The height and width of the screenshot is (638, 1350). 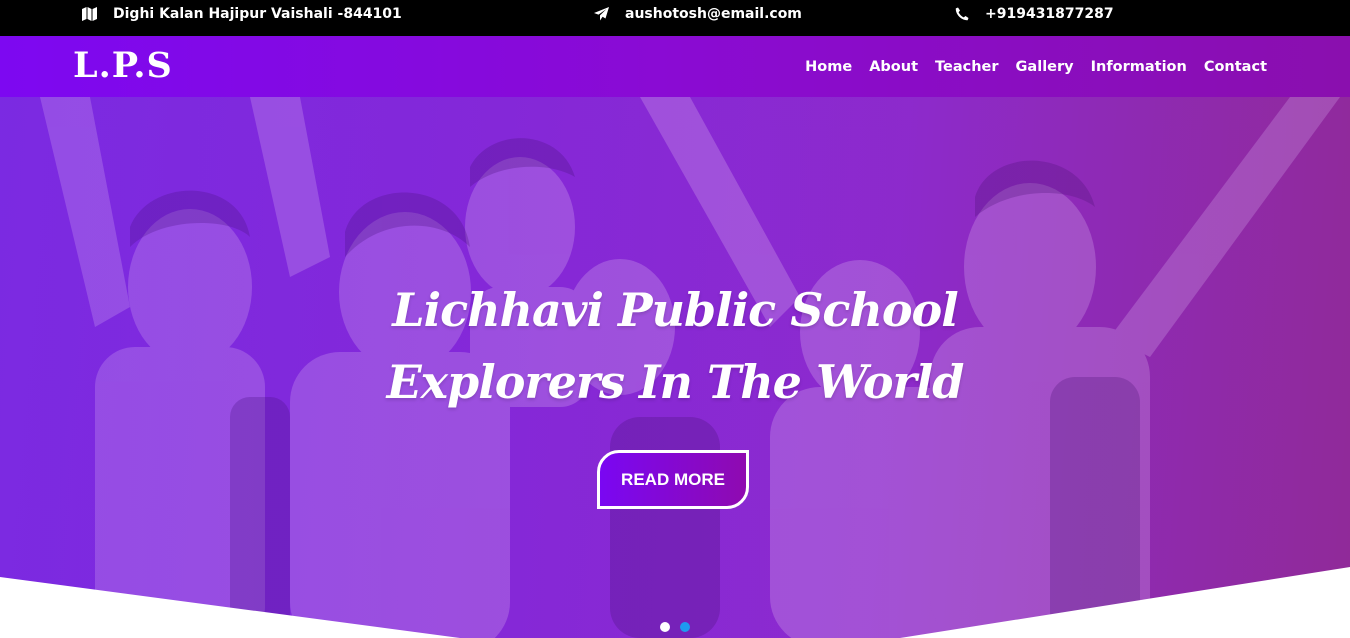 I want to click on address-info: Dighi Kalan Hajipur Vaishali -844101, so click(x=242, y=14).